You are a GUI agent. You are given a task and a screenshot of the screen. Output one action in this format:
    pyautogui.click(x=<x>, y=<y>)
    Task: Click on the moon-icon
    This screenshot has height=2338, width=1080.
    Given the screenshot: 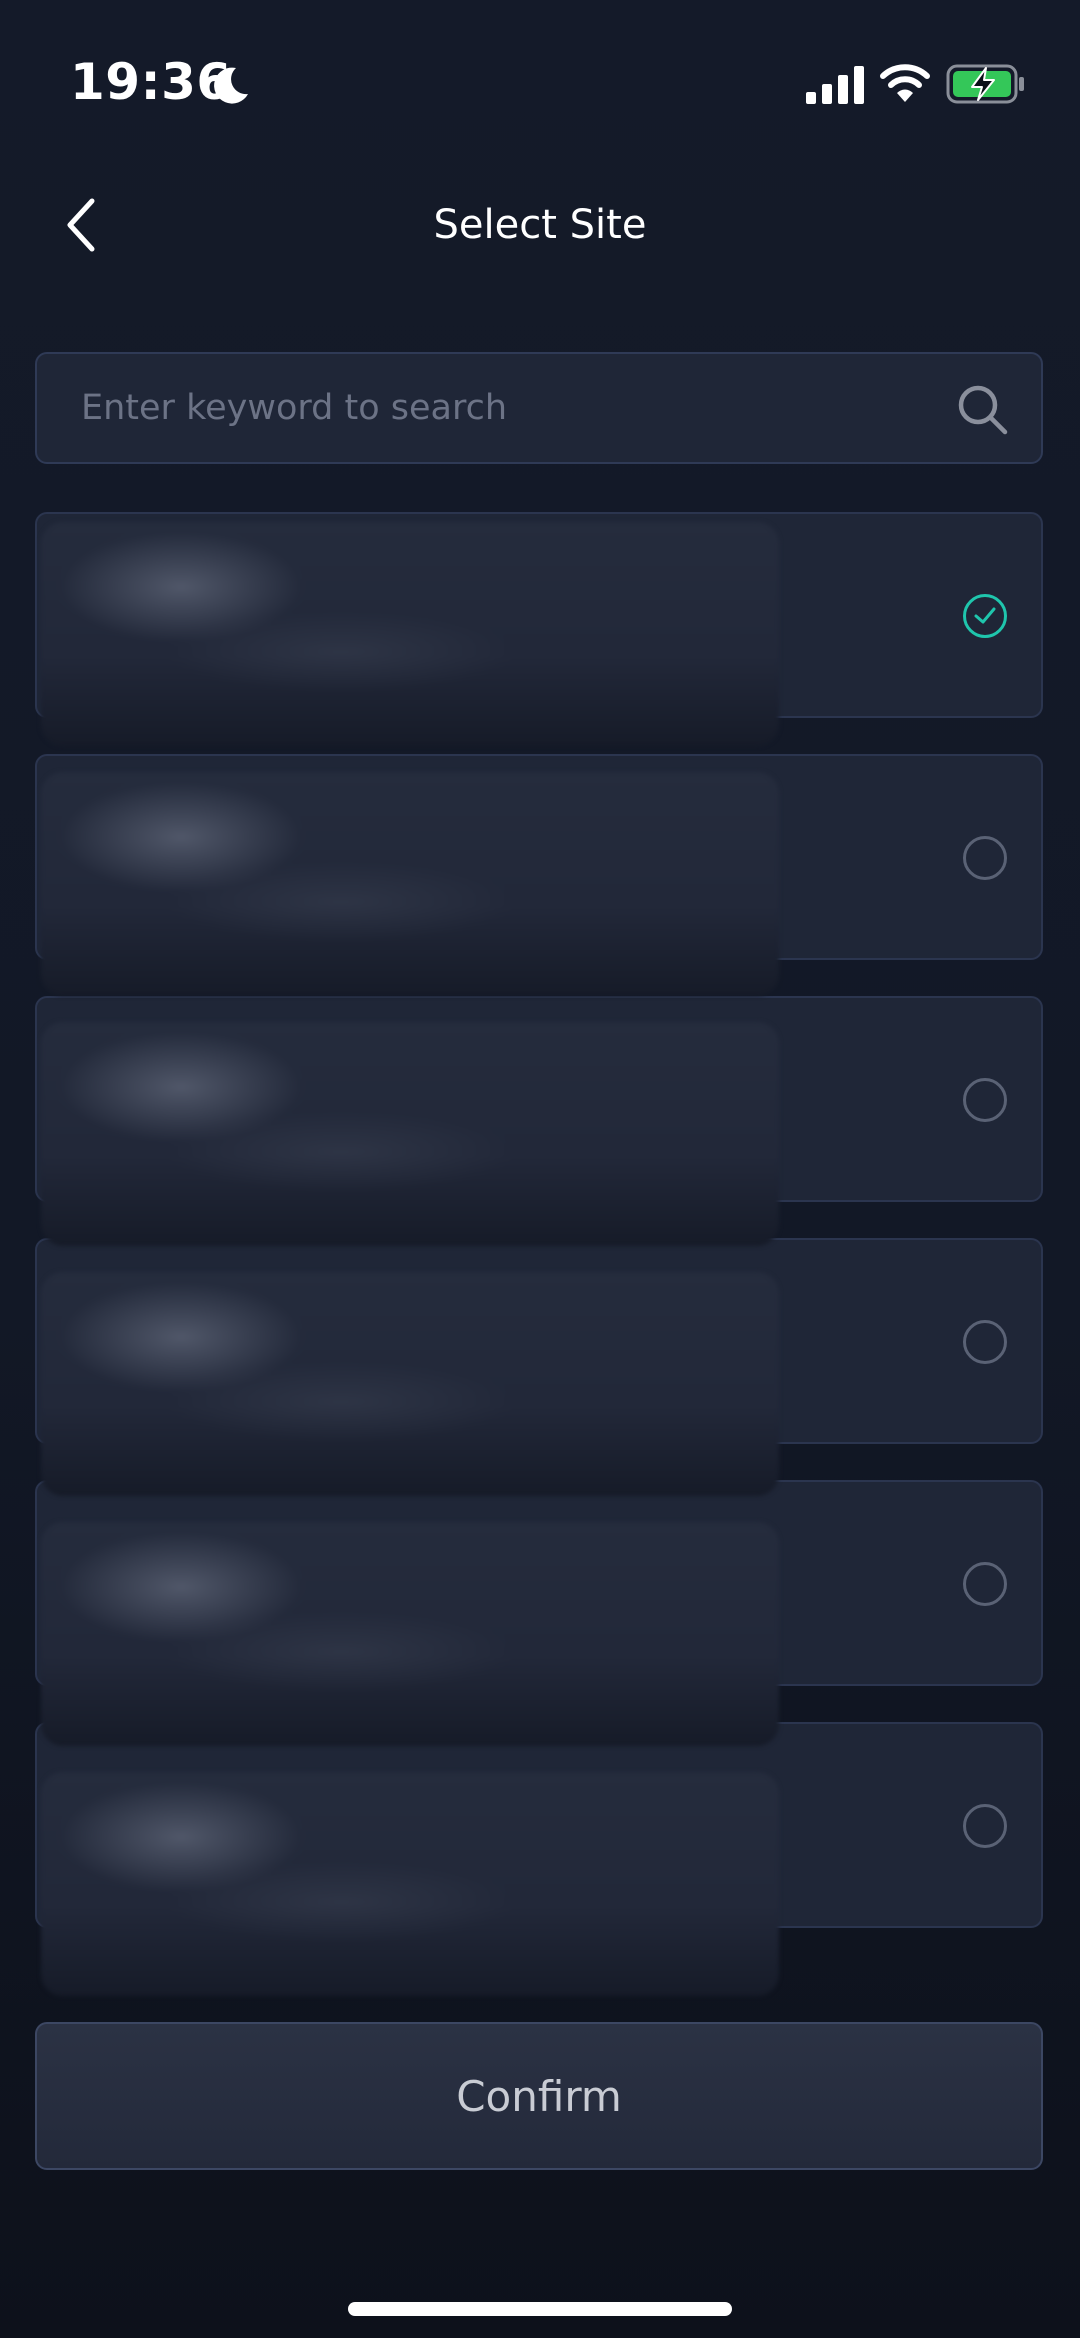 What is the action you would take?
    pyautogui.click(x=231, y=85)
    